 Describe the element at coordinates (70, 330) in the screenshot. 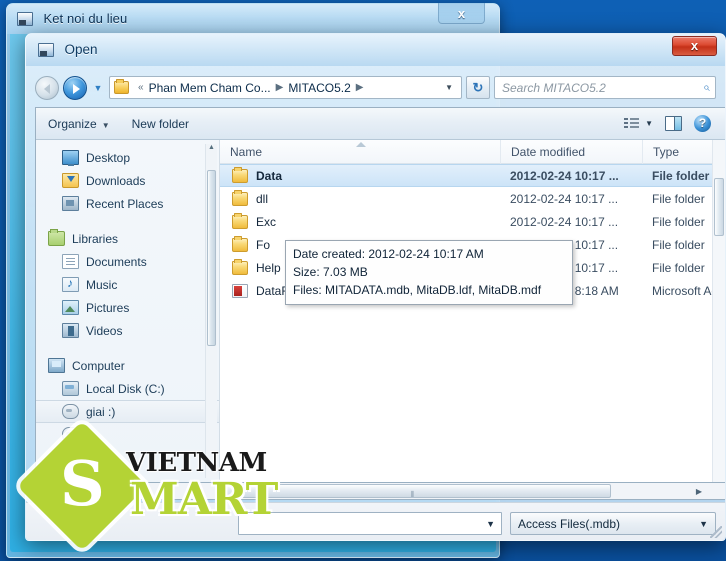

I see `videos-icon` at that location.